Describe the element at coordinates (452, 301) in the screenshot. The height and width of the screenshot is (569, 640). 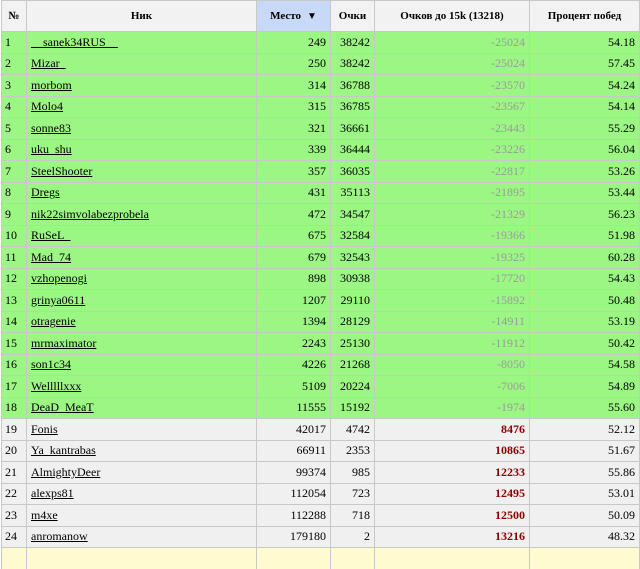
I see `points-to-15k-cell: -15892` at that location.